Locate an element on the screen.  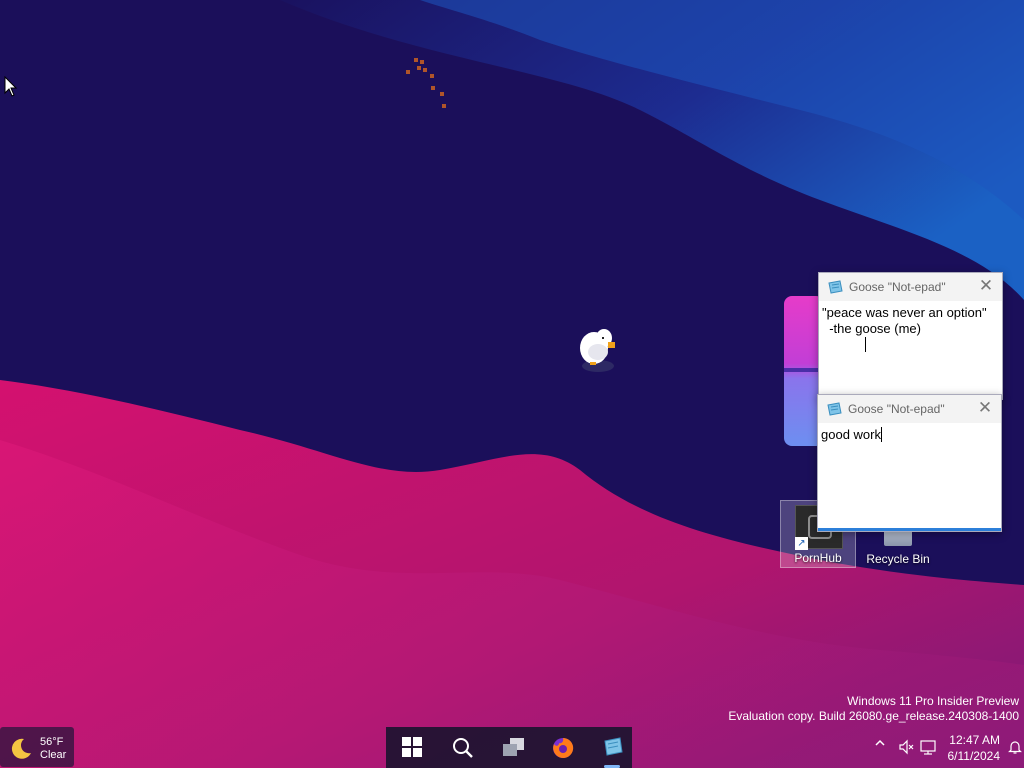
search-icon is located at coordinates (463, 748).